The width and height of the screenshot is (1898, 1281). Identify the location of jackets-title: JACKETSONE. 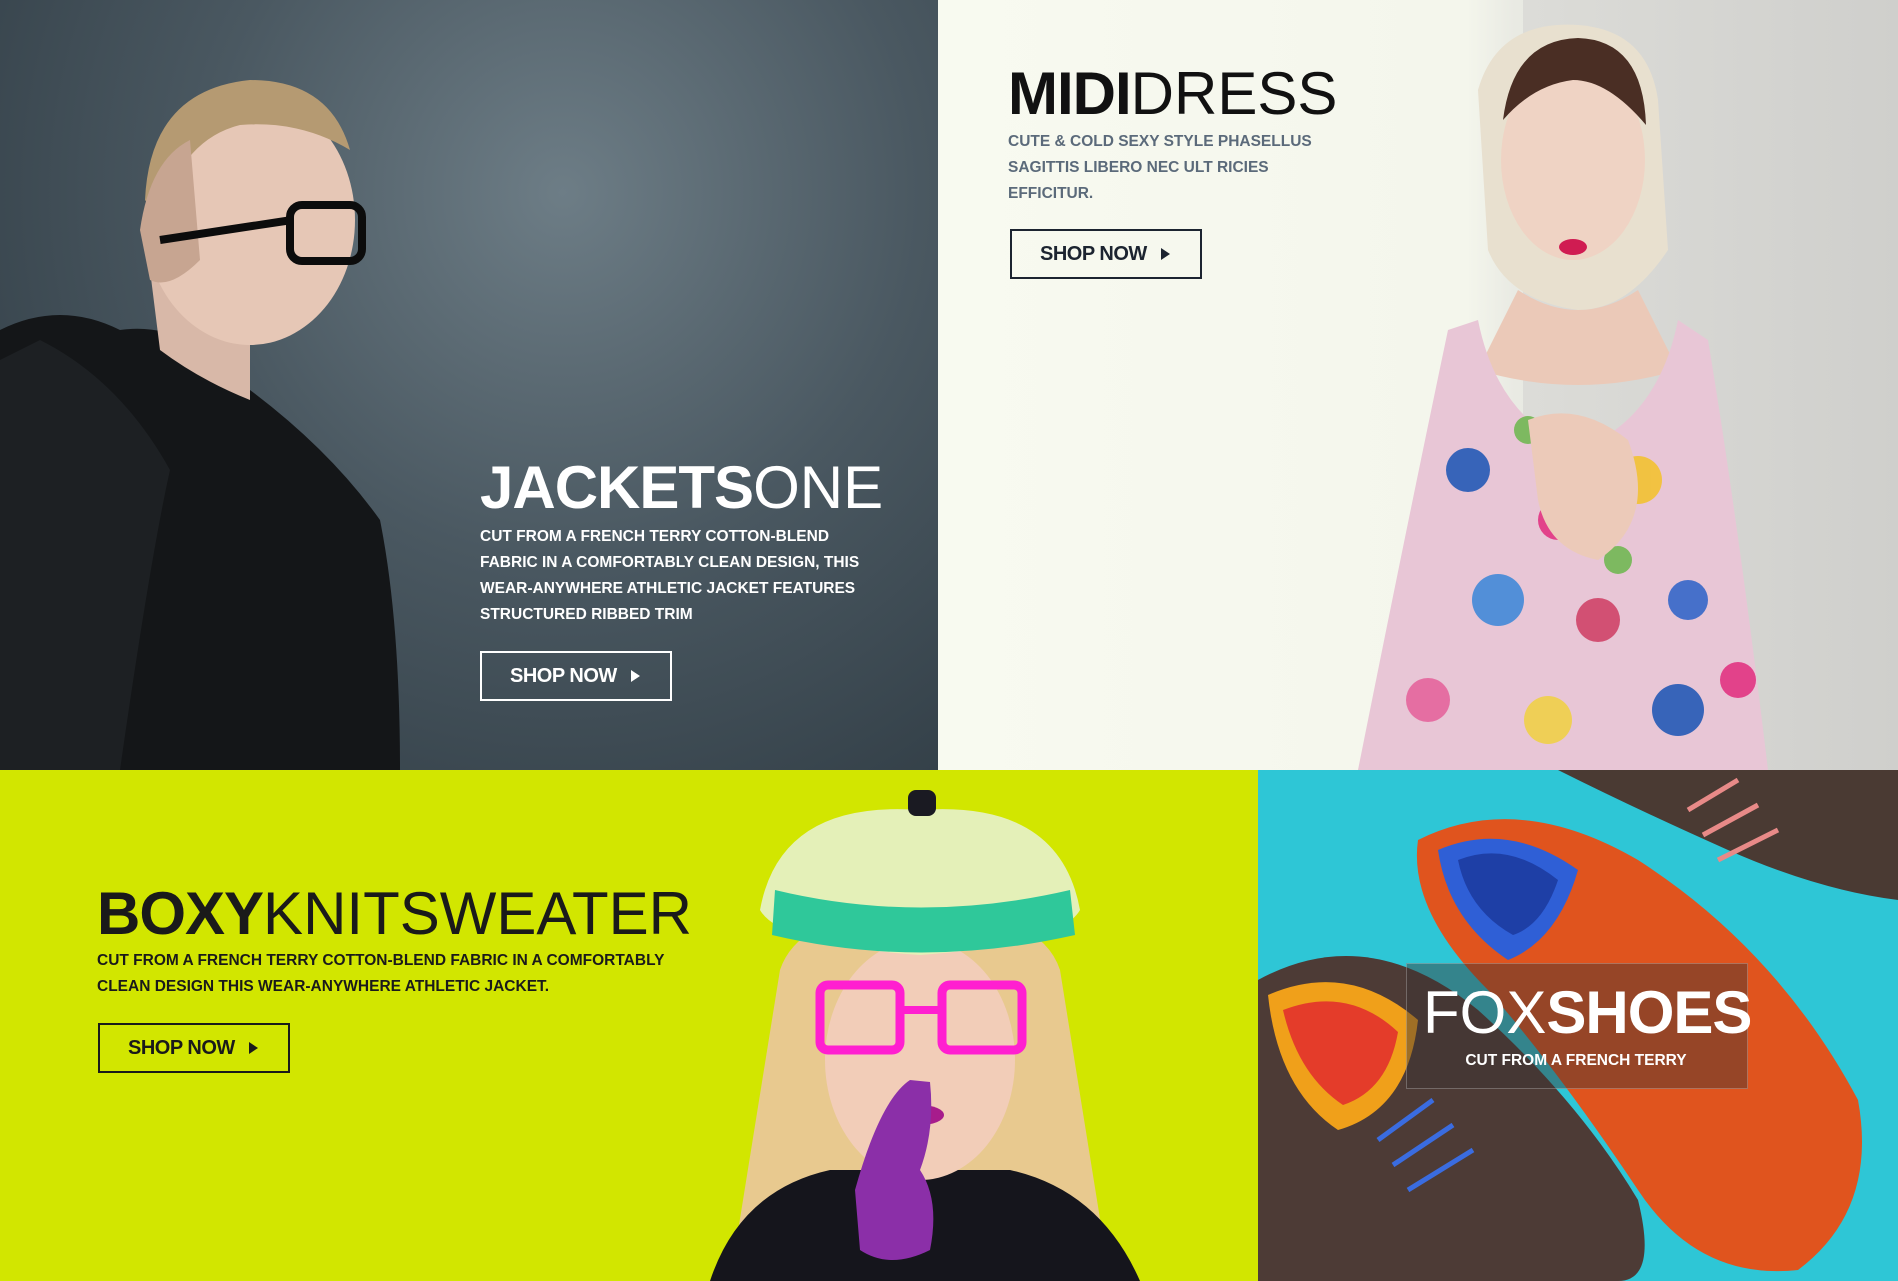
(681, 488).